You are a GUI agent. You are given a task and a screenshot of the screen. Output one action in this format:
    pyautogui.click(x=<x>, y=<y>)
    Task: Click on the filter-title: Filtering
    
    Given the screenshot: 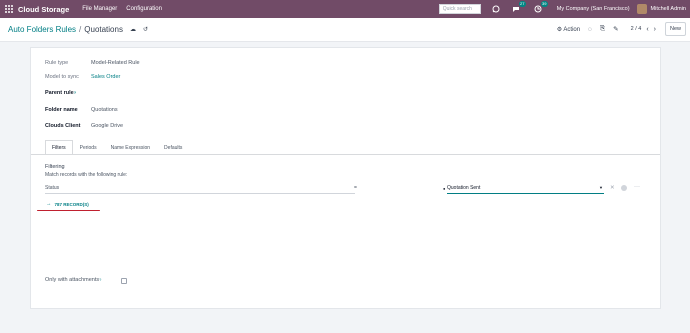 What is the action you would take?
    pyautogui.click(x=55, y=167)
    